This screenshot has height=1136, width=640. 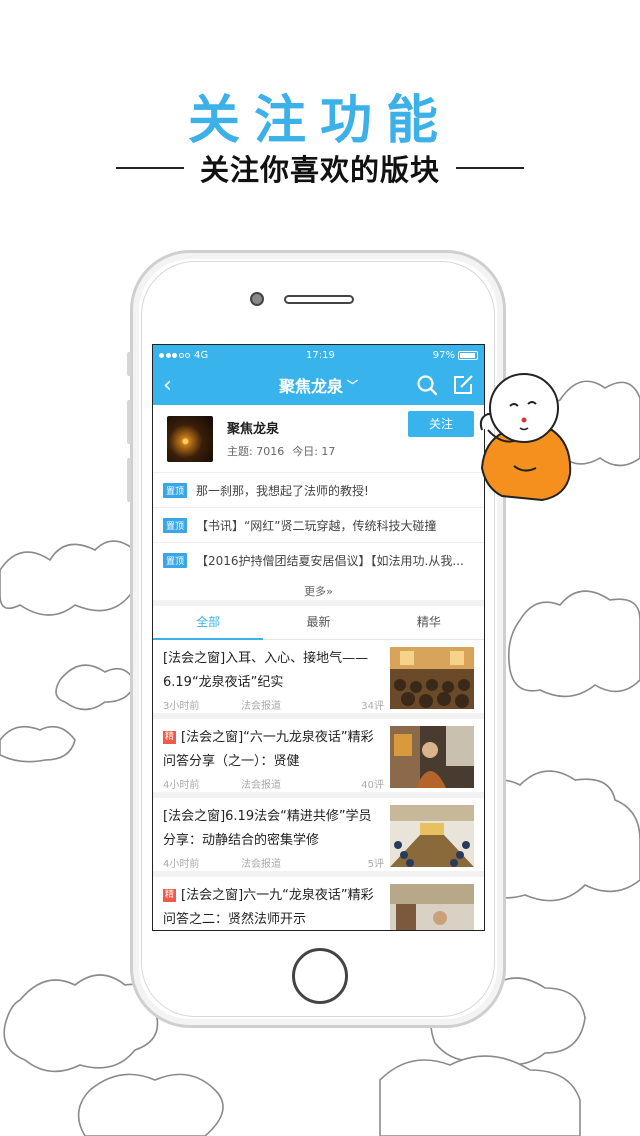 What do you see at coordinates (372, 785) in the screenshot?
I see `post-comments: 40评` at bounding box center [372, 785].